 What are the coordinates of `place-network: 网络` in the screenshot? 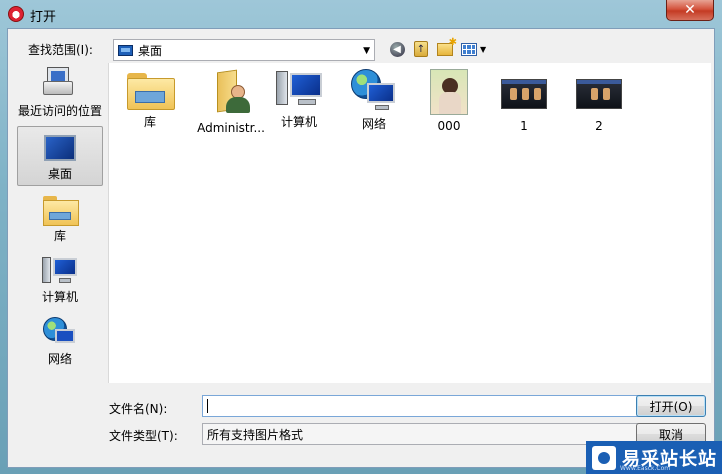 It's located at (60, 342).